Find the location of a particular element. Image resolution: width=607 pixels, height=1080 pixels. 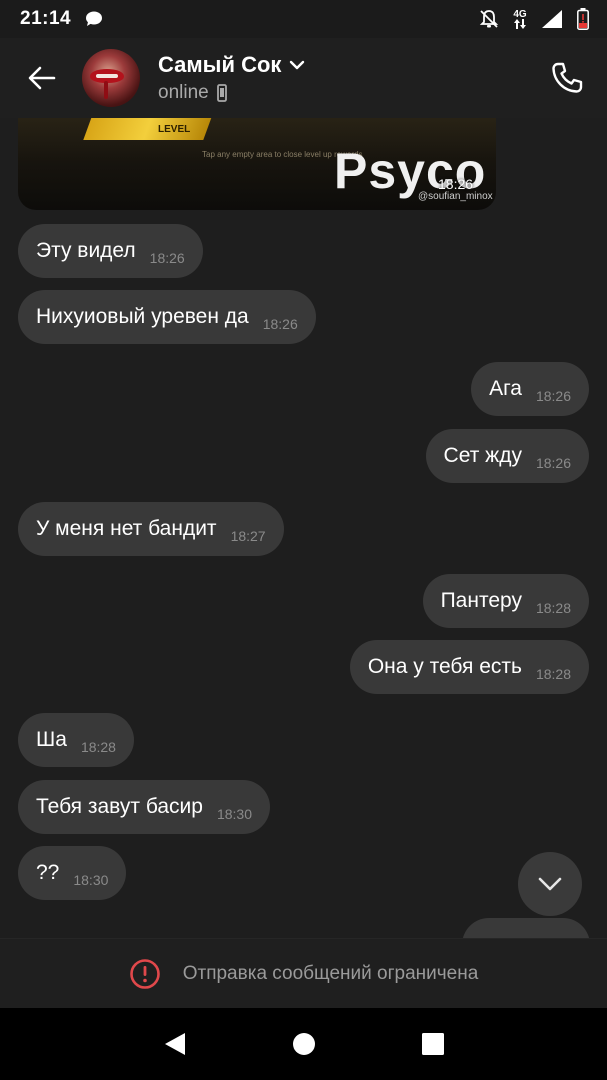

nav-home-button is located at coordinates (304, 1044).